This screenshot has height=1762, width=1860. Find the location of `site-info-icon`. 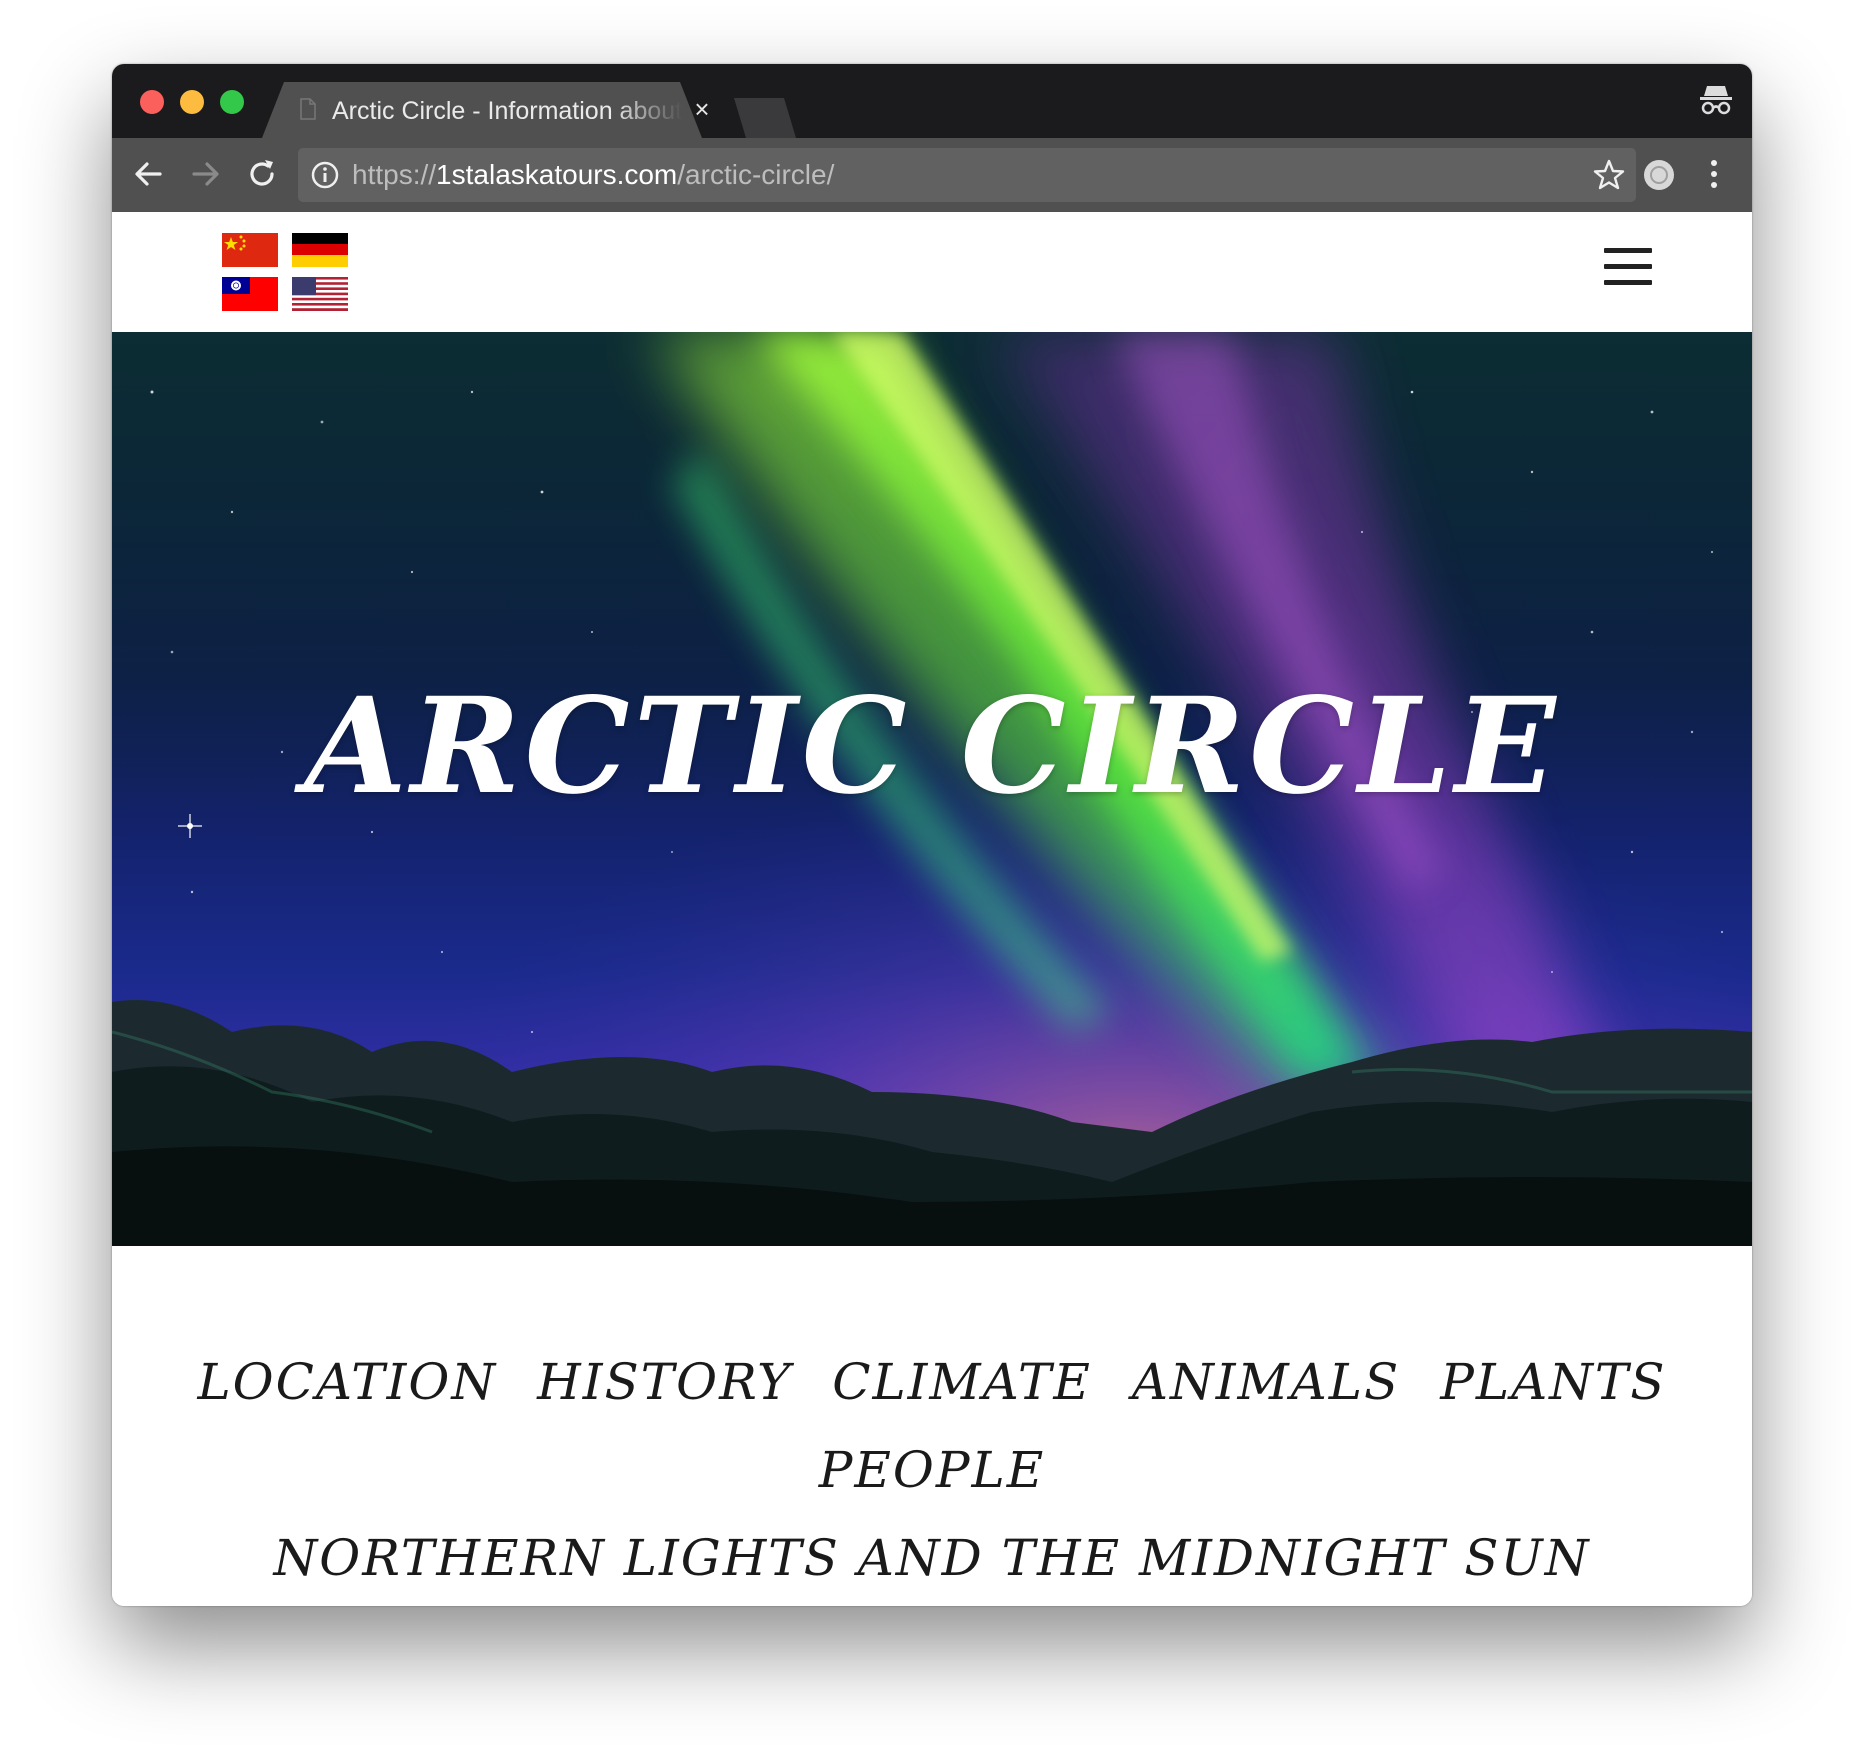

site-info-icon is located at coordinates (325, 175).